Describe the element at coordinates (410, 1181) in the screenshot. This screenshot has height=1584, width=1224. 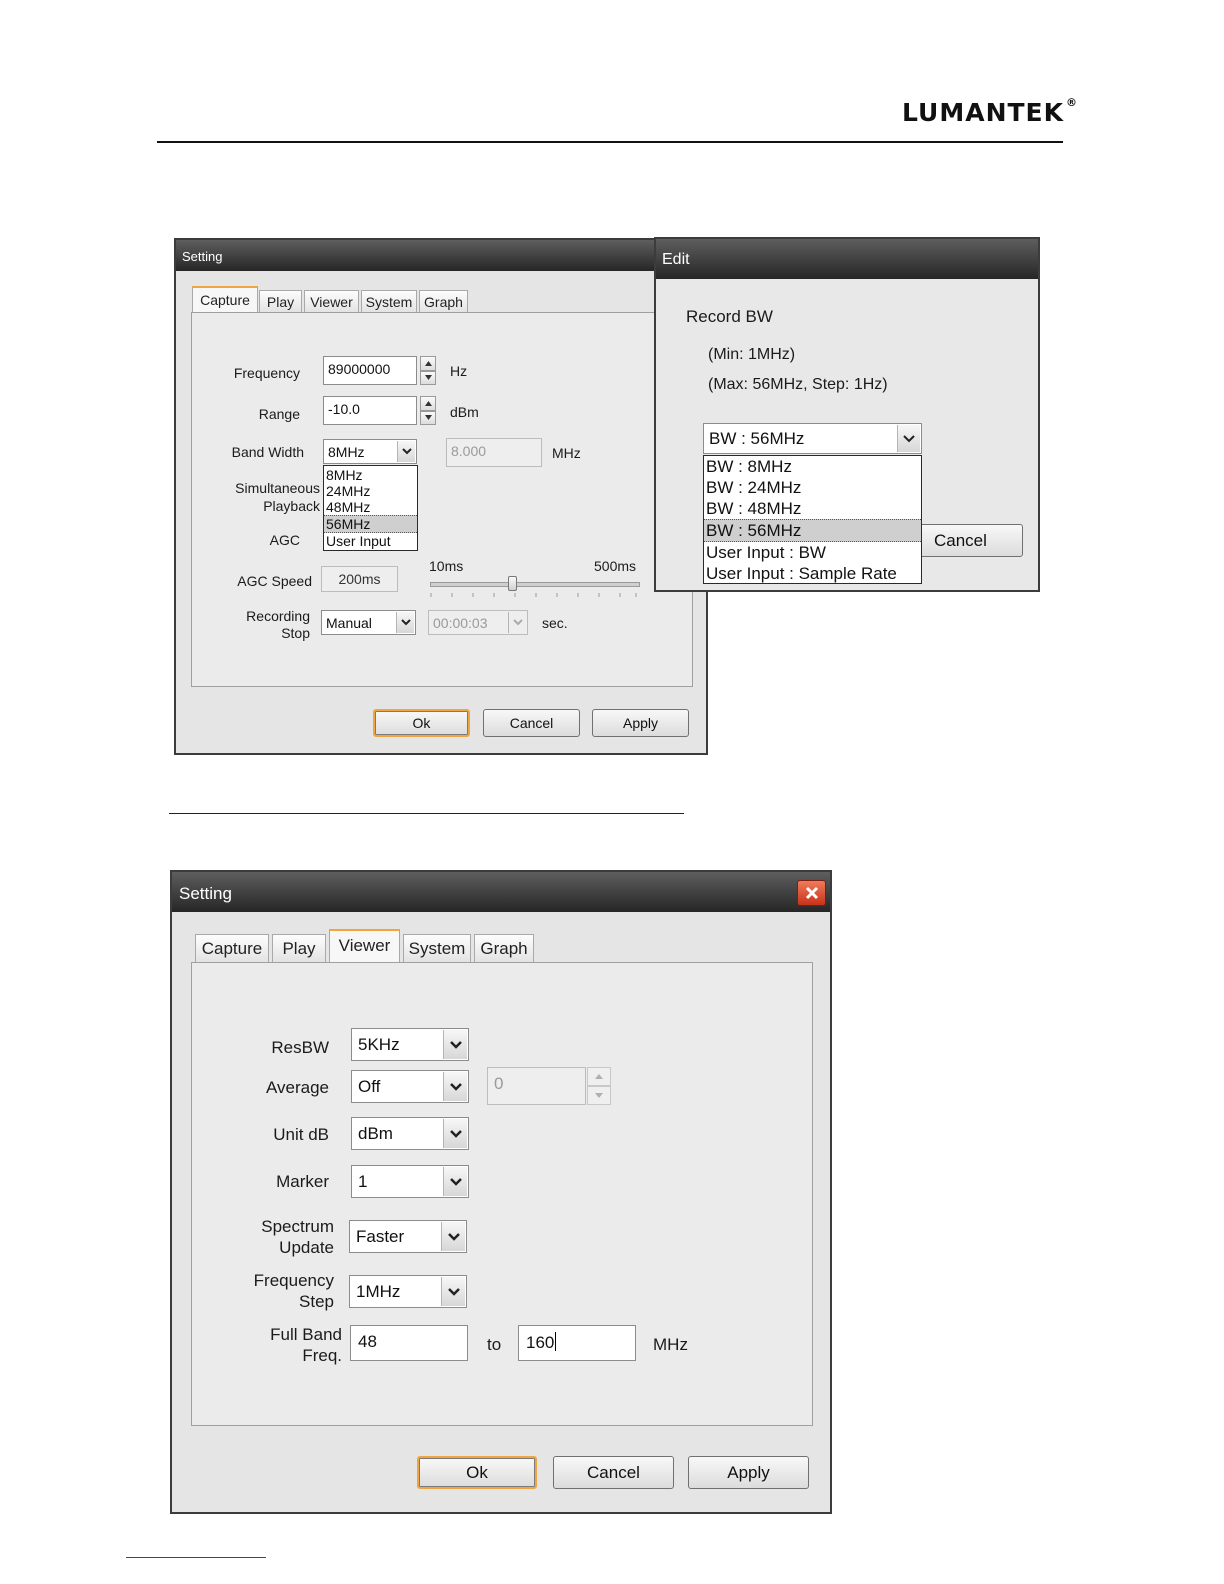
I see `marker-select: 1` at that location.